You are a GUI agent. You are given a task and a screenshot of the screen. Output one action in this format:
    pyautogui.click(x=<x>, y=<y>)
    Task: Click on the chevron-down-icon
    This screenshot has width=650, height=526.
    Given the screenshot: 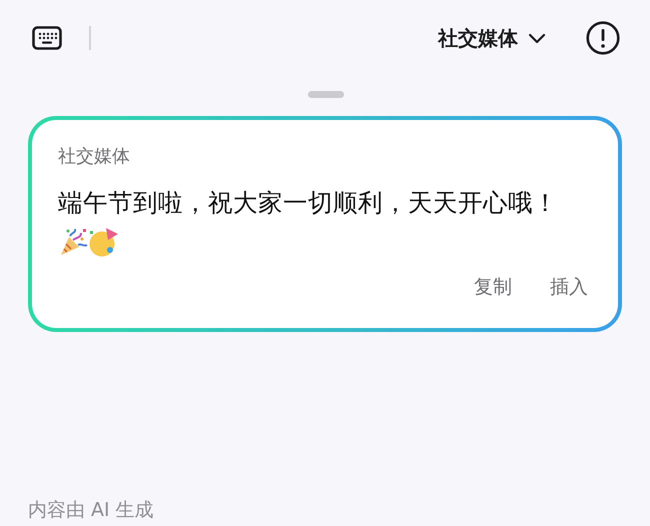 What is the action you would take?
    pyautogui.click(x=537, y=38)
    